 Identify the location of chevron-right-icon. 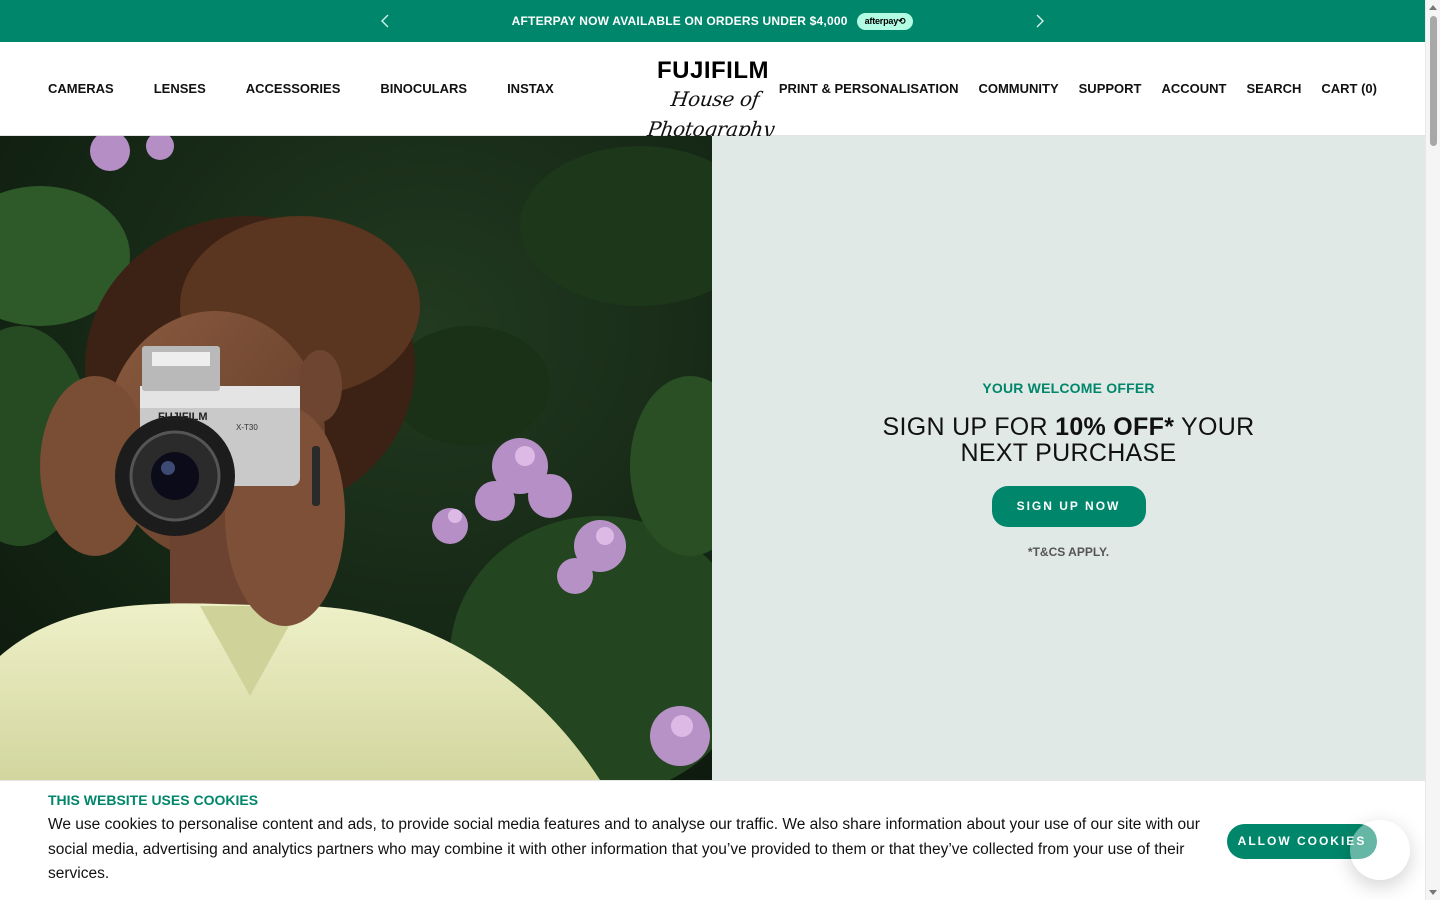
(1039, 21).